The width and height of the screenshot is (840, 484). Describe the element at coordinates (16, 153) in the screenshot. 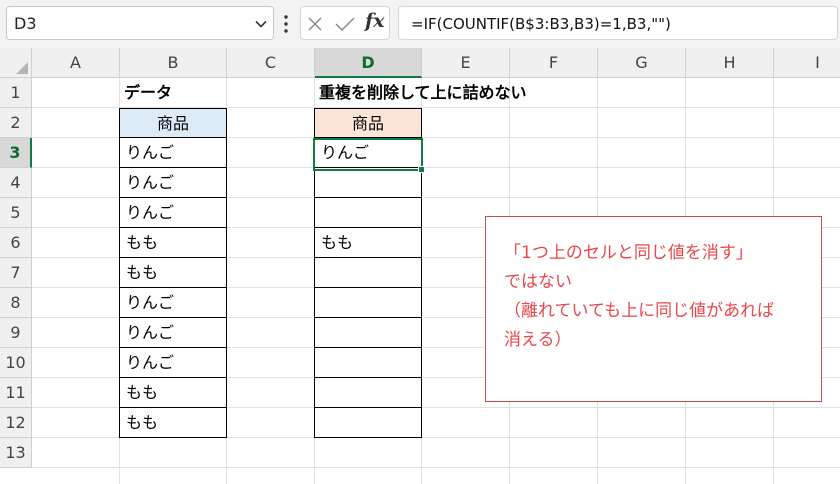

I see `row-header-3: 3` at that location.